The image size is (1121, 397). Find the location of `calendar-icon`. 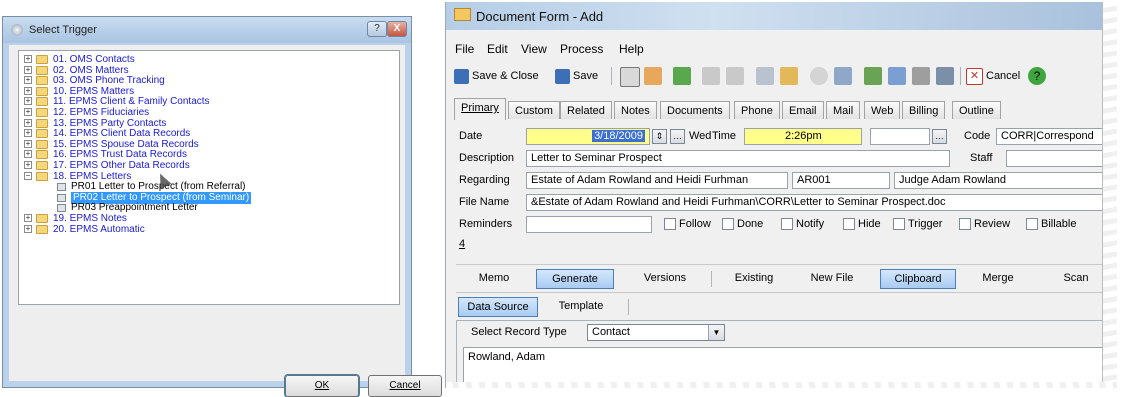

calendar-icon is located at coordinates (843, 76).